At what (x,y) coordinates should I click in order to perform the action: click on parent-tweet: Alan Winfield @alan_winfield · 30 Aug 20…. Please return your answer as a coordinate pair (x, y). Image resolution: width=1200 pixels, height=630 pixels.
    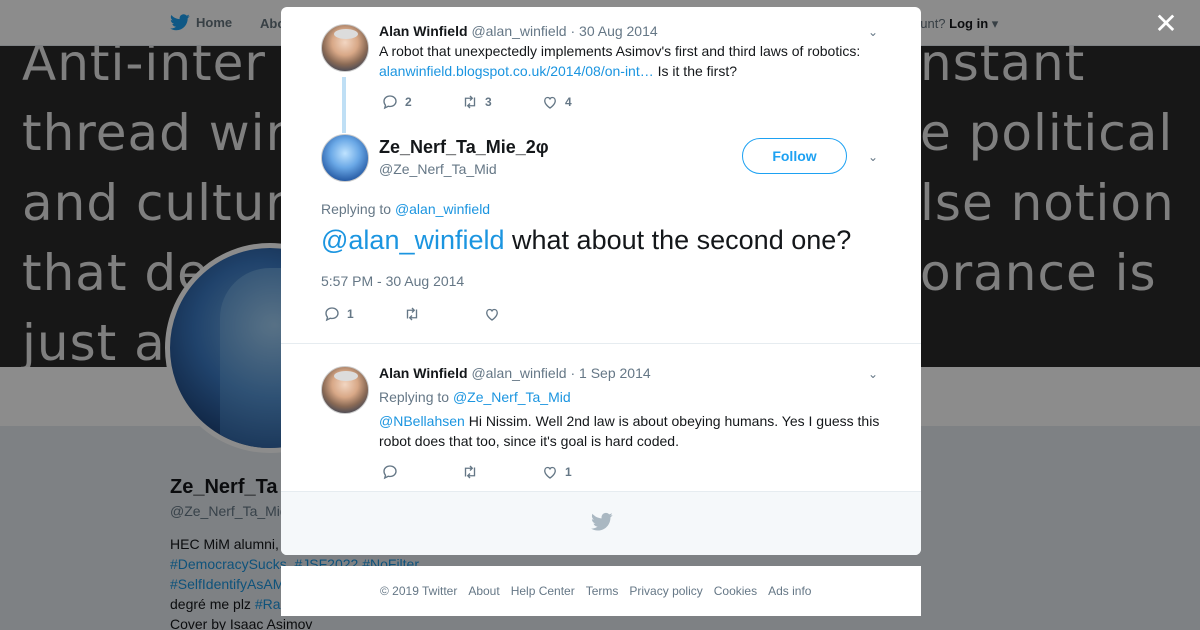
    Looking at the image, I should click on (601, 70).